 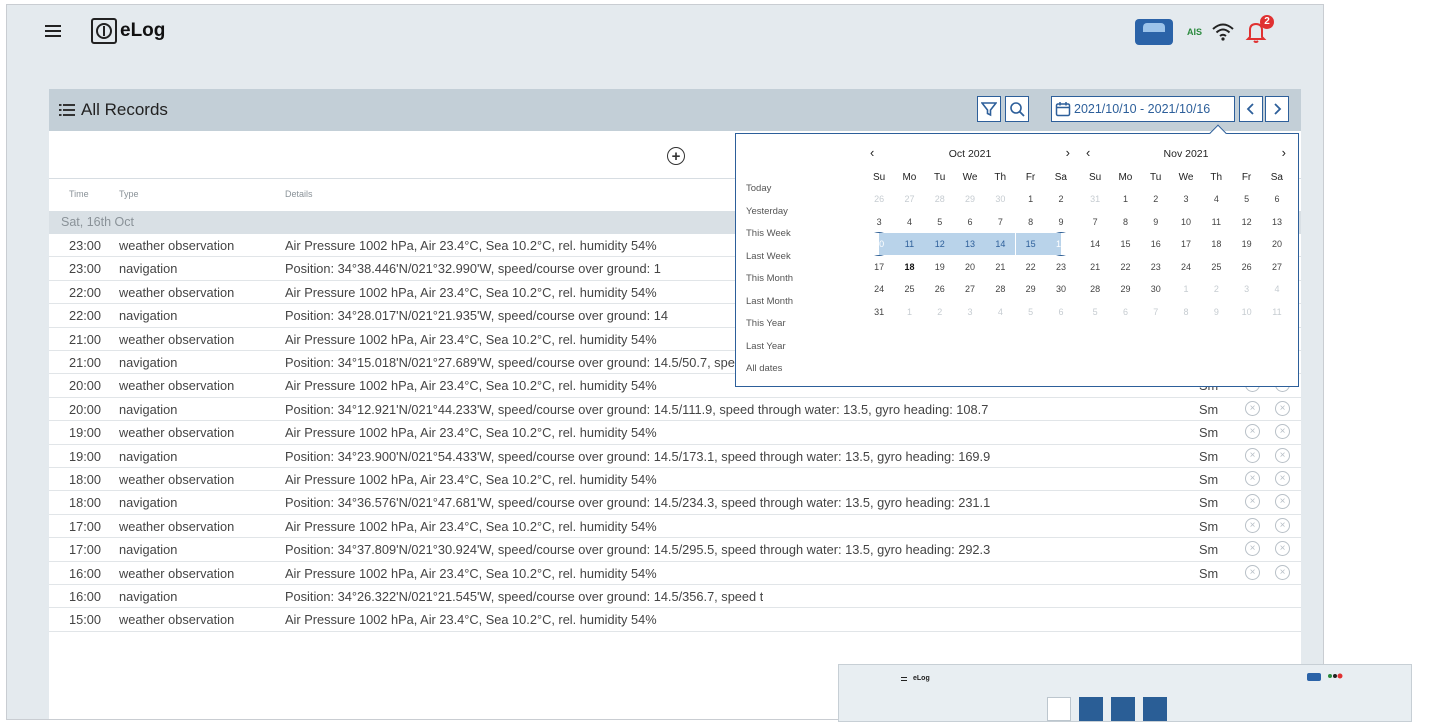 What do you see at coordinates (1000, 267) in the screenshot?
I see `calendar-day: 21` at bounding box center [1000, 267].